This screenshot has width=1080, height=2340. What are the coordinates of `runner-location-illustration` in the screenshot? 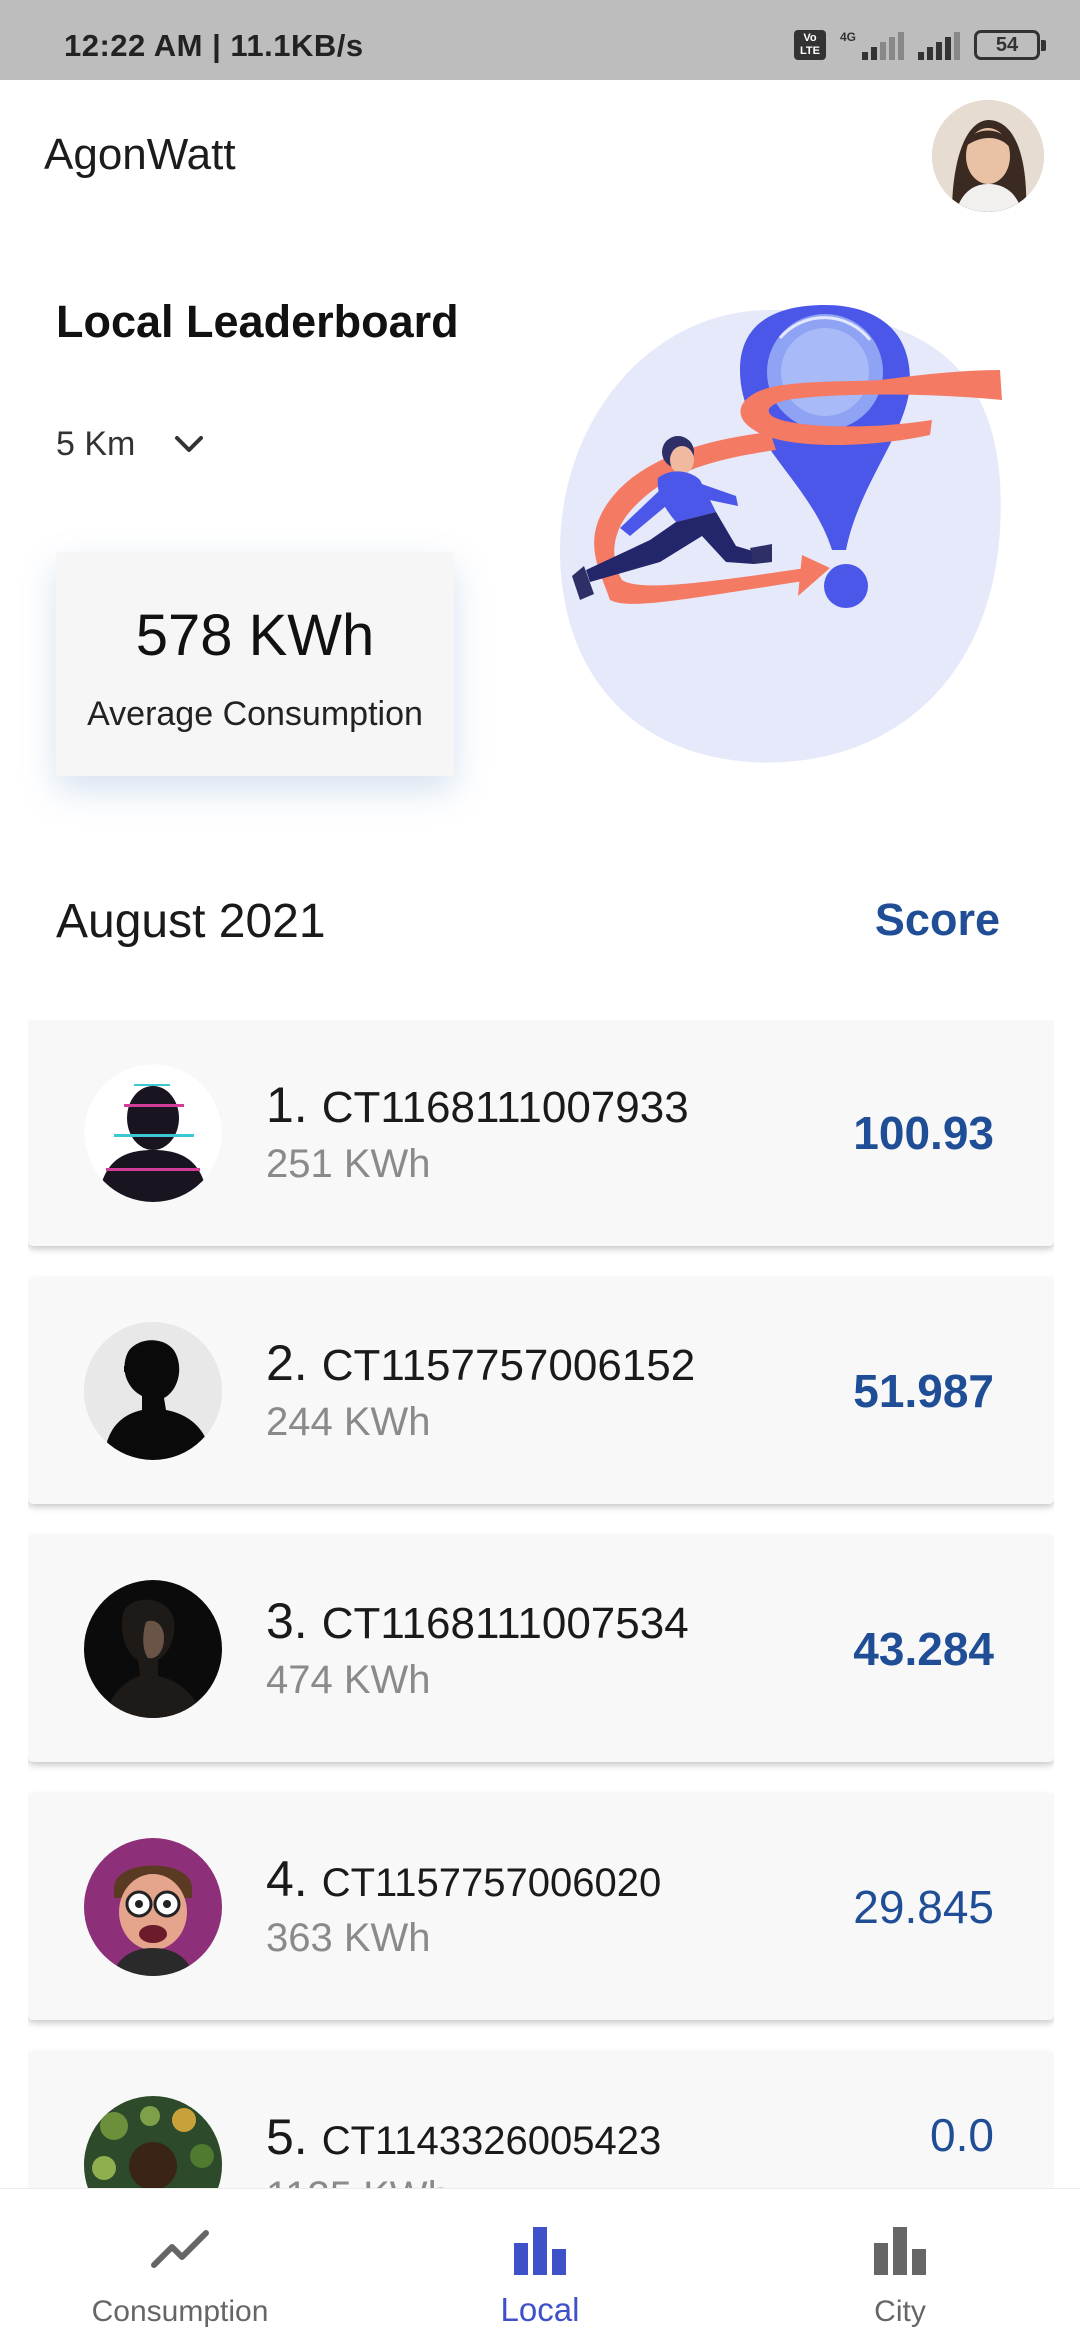 It's located at (781, 534).